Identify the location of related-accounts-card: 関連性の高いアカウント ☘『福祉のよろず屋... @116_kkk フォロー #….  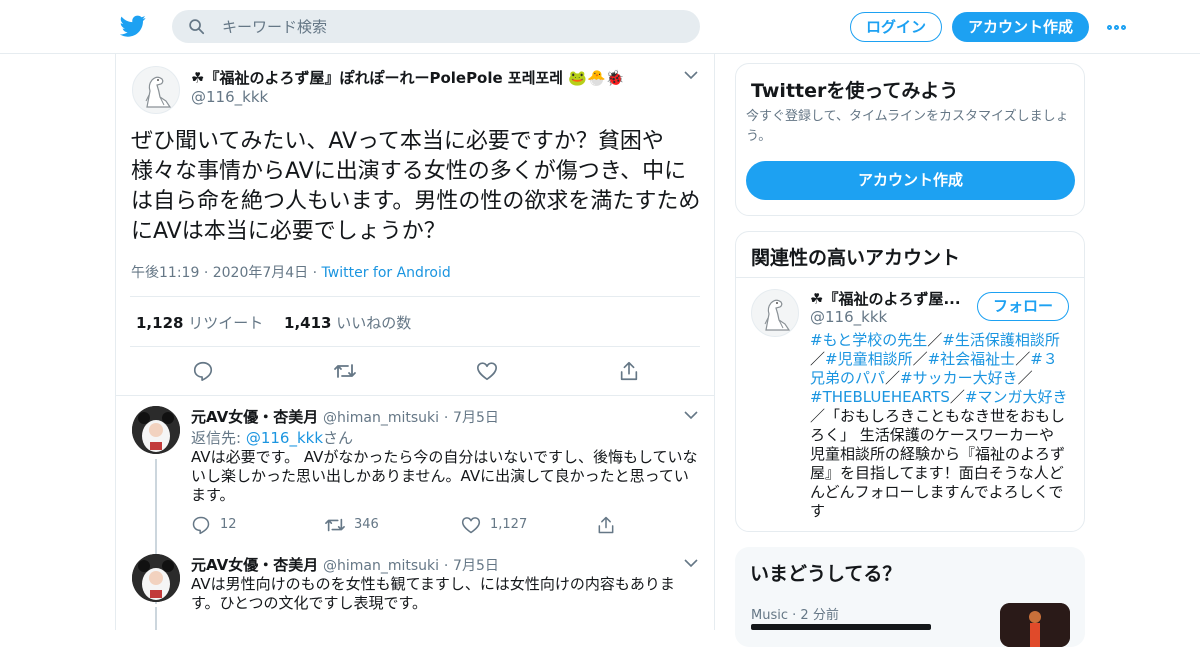
(910, 381).